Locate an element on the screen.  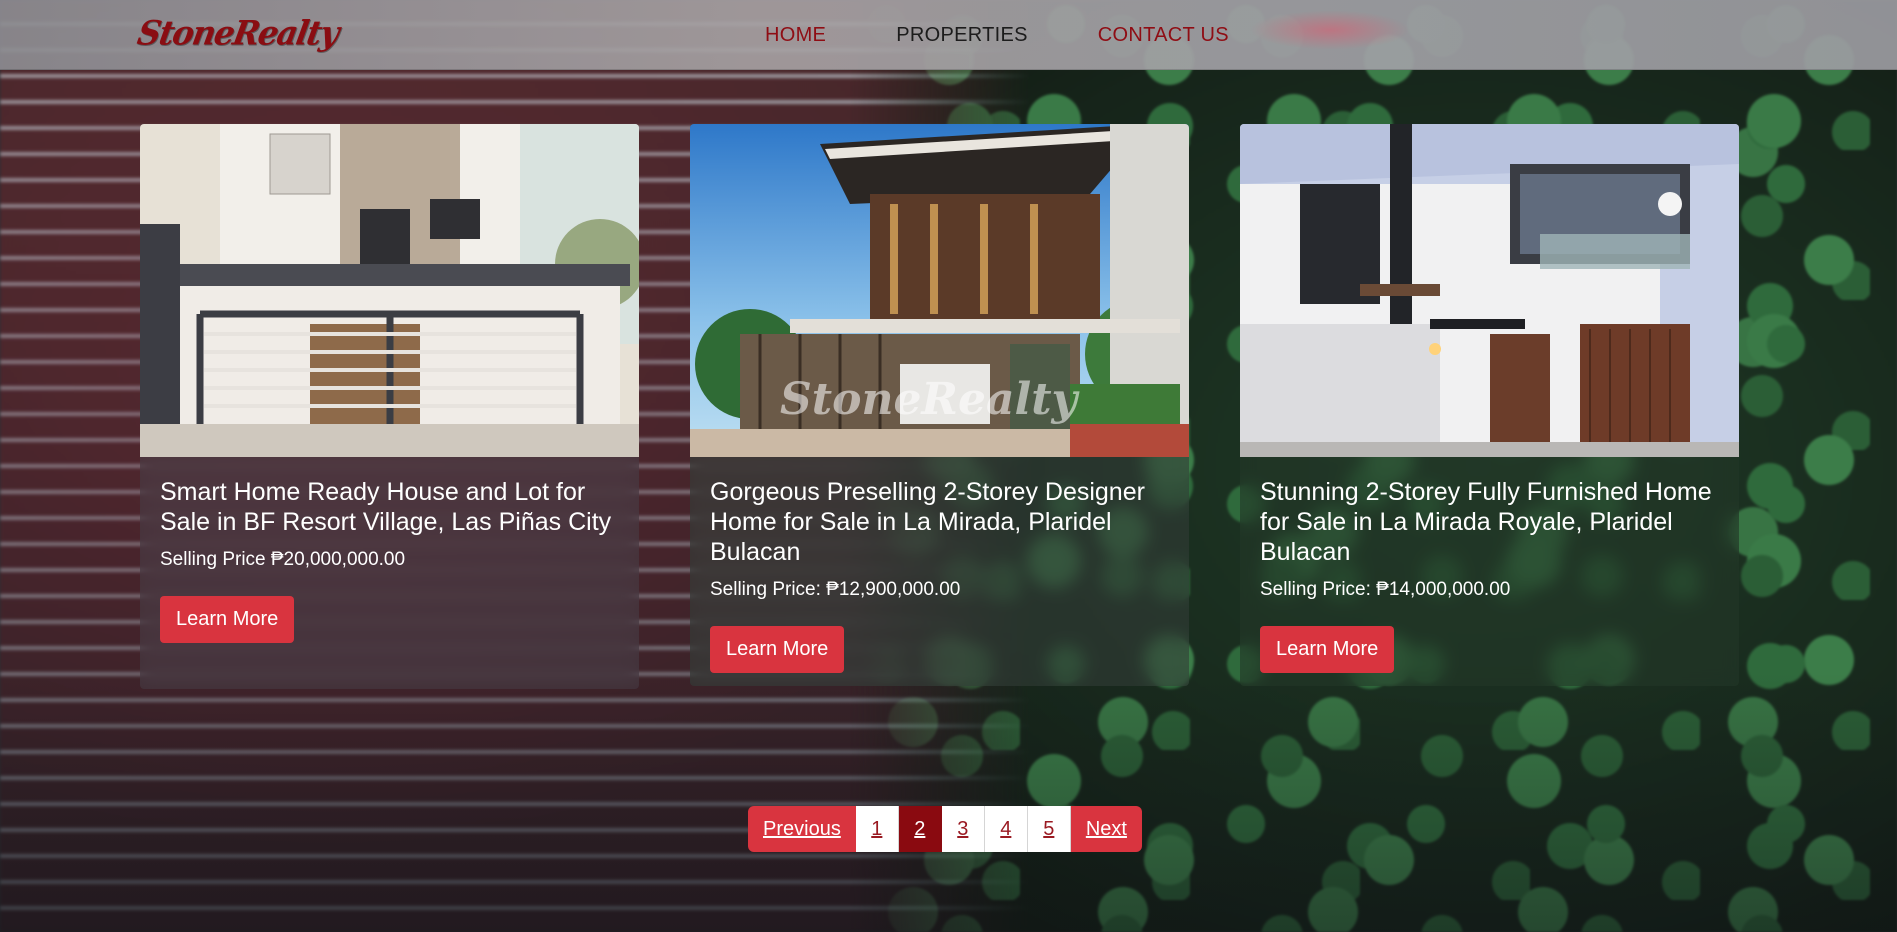
brand-logo: StoneRealty is located at coordinates (237, 33).